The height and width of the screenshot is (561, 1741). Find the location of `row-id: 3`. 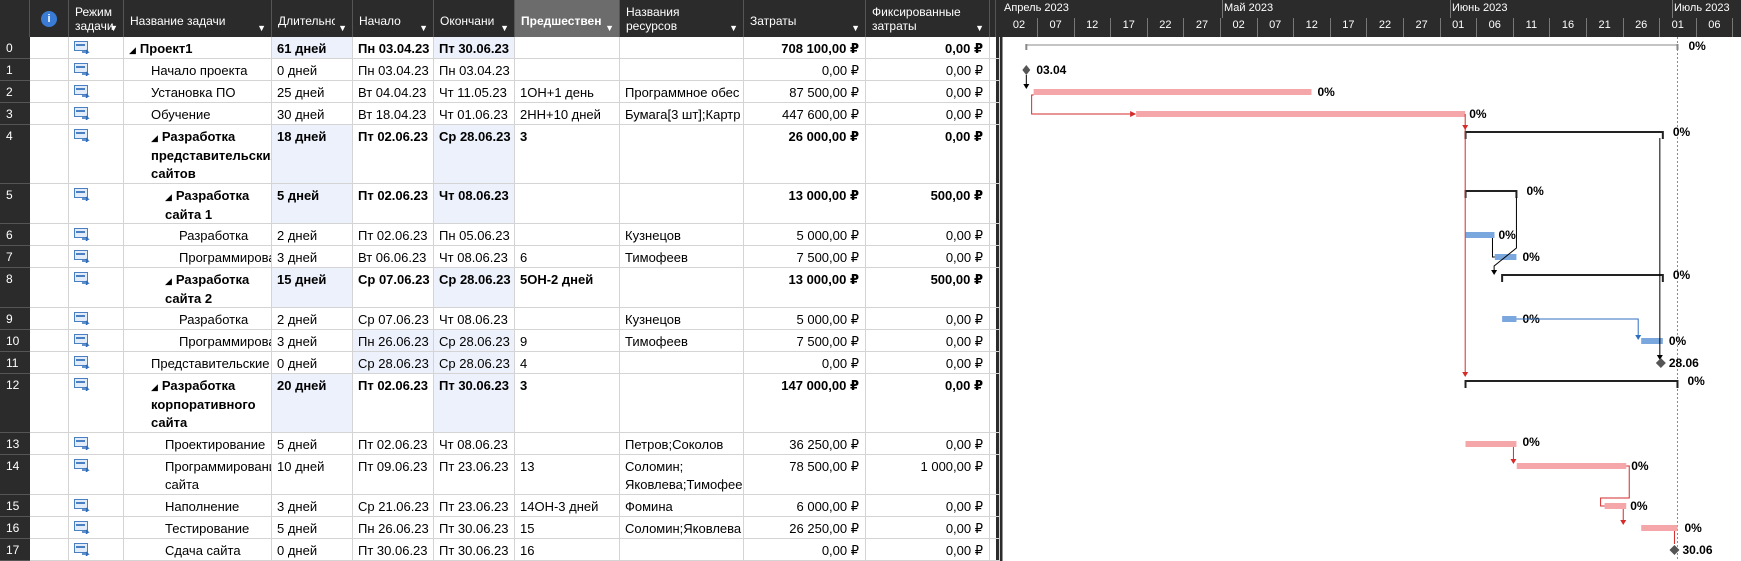

row-id: 3 is located at coordinates (15, 114).